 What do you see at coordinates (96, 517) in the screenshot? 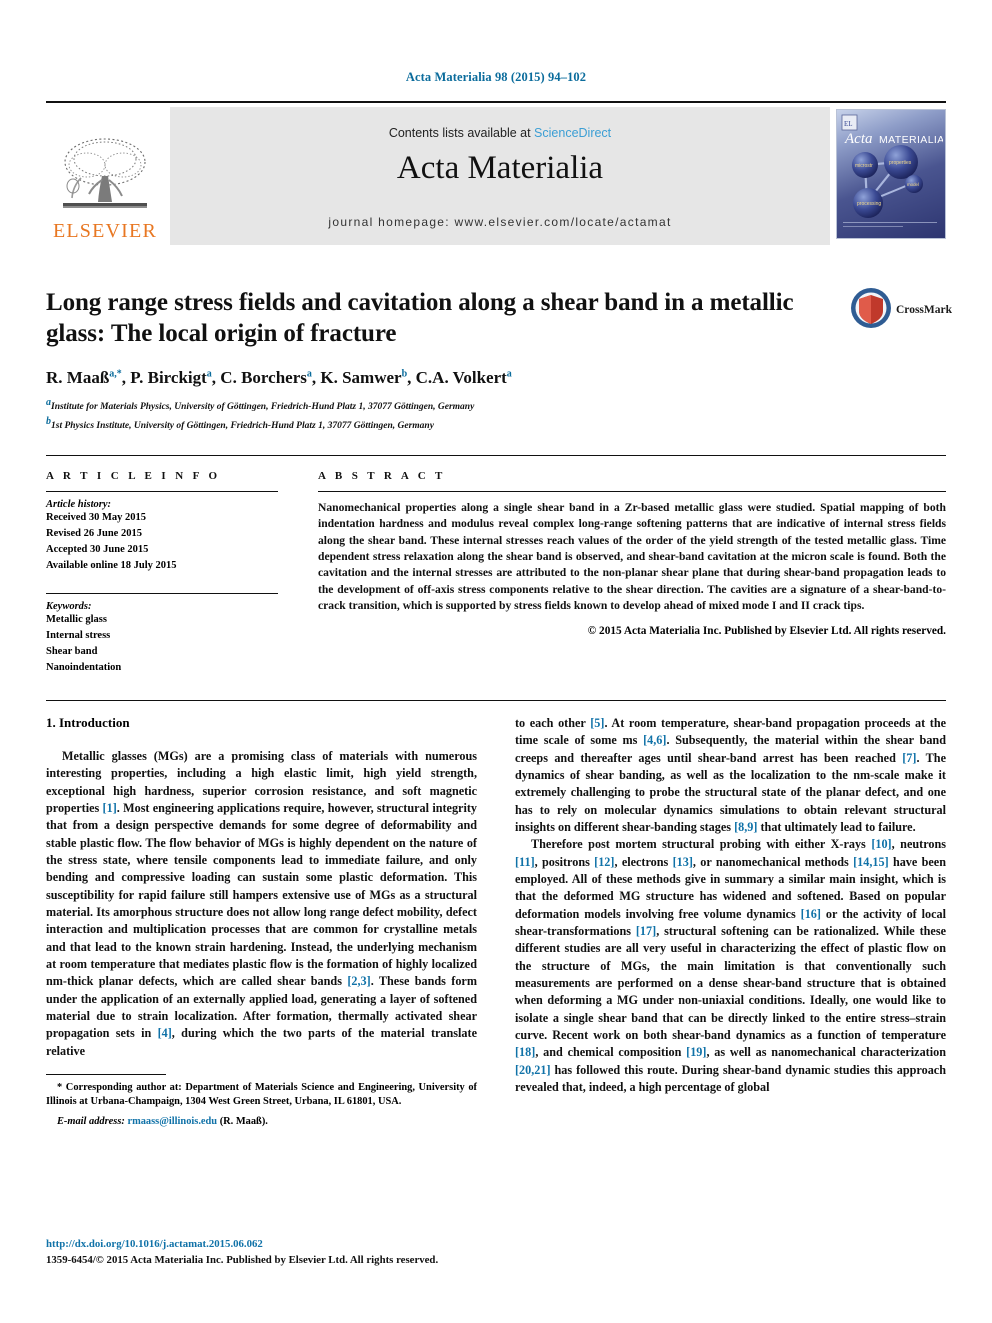
I see `history-item: Received 30 May 2015` at bounding box center [96, 517].